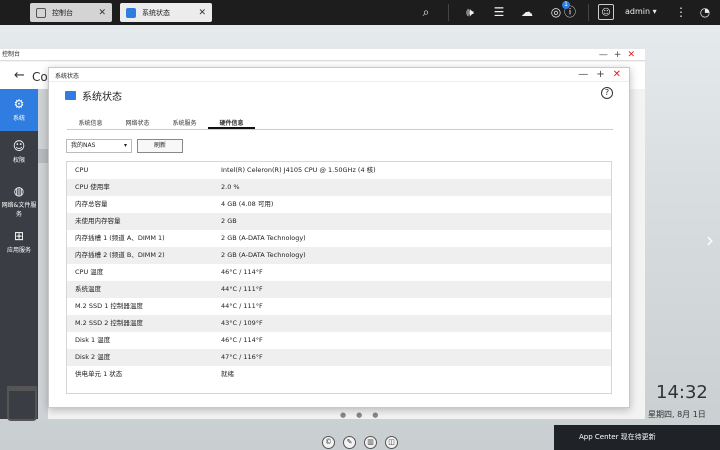 The height and width of the screenshot is (450, 720). I want to click on row-label: 未使用内存容量, so click(98, 221).